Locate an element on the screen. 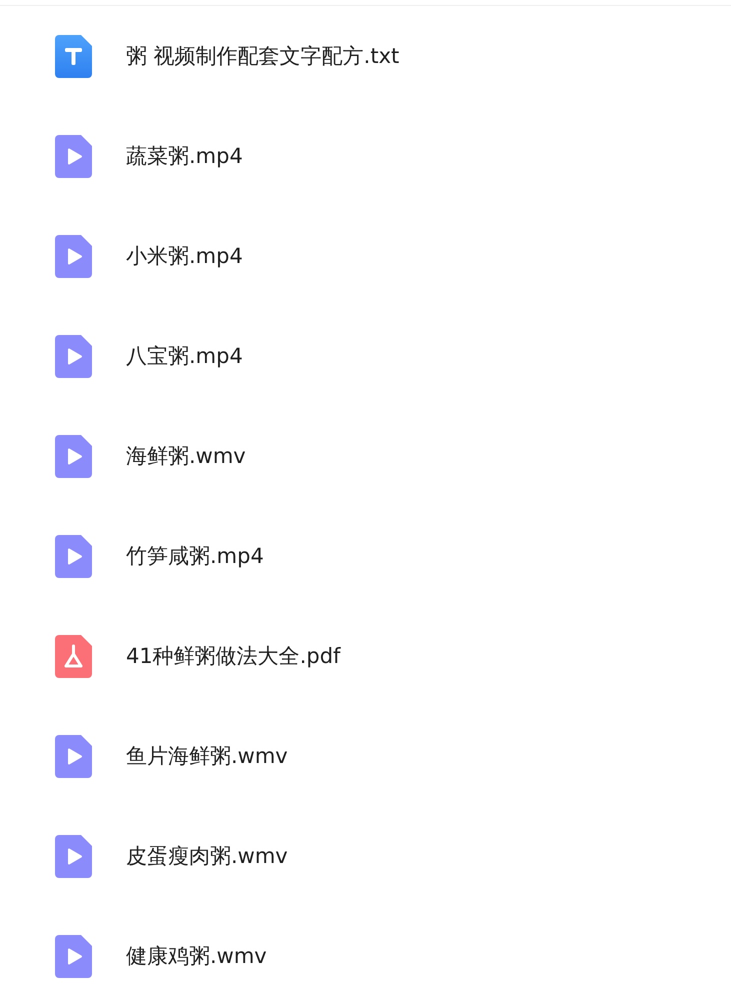 This screenshot has width=731, height=993. file-name: 竹笋咸粥.mp4 is located at coordinates (195, 556).